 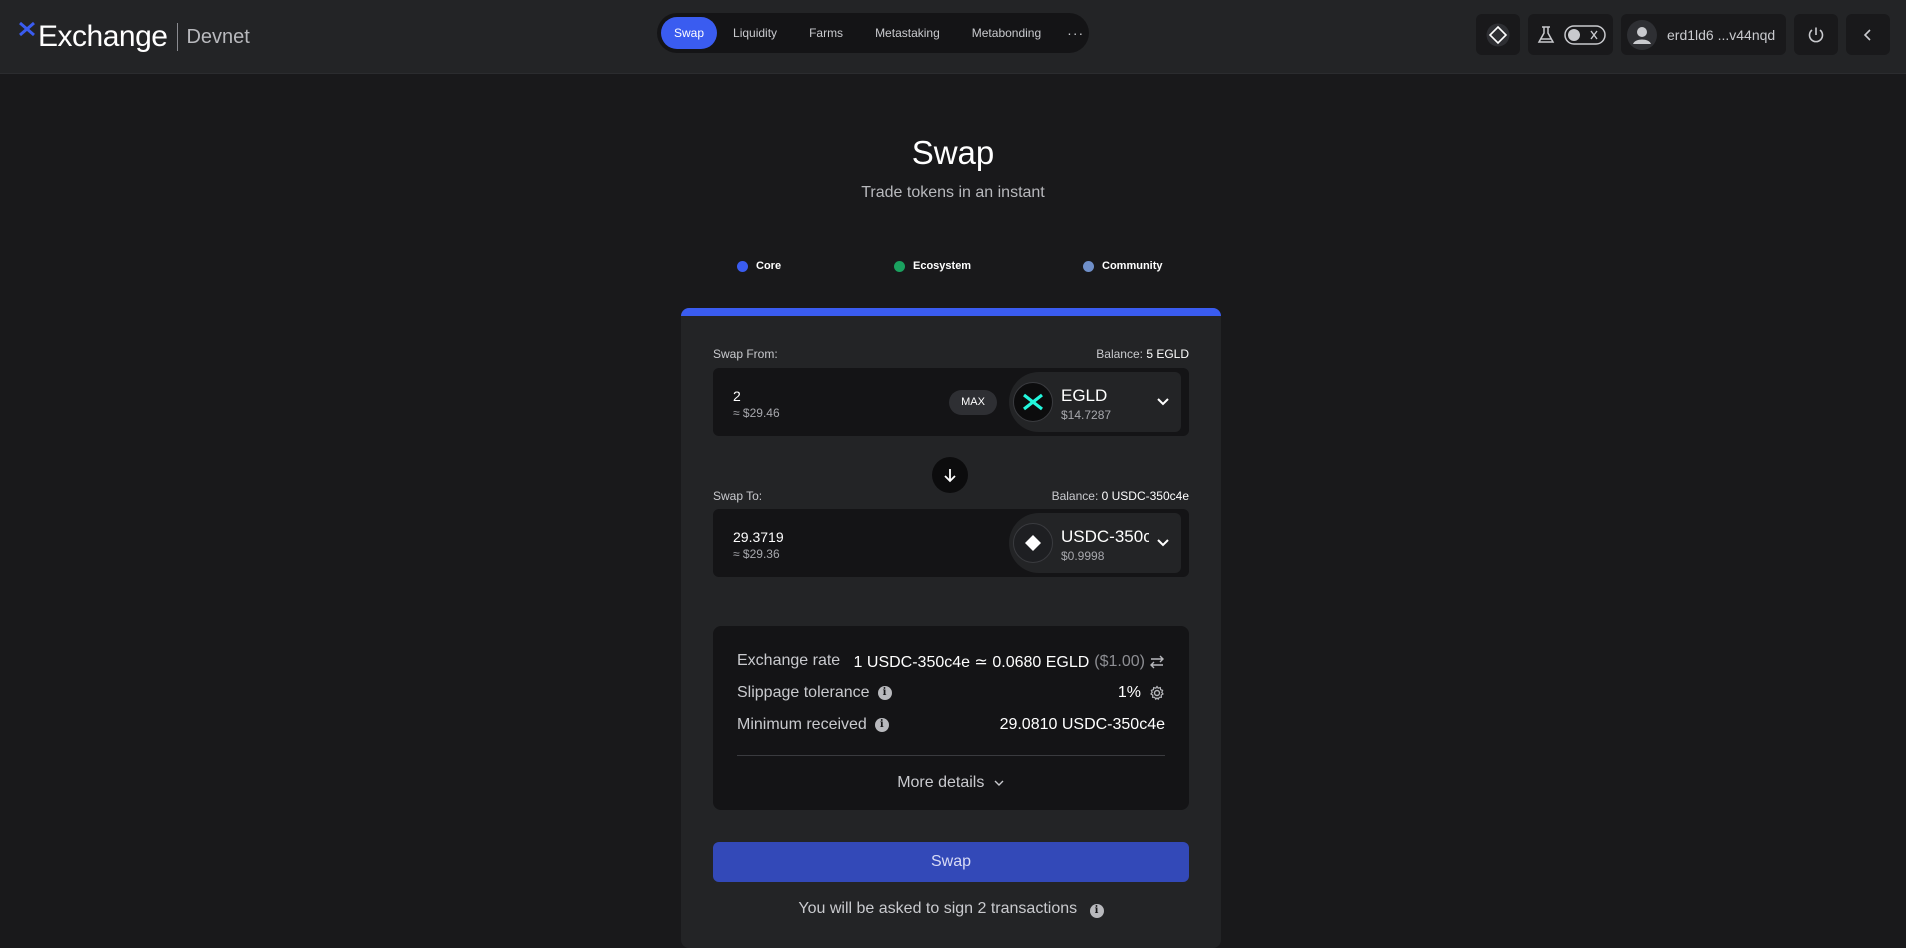 I want to click on to-balance-value: 0 USDC-350c4e, so click(x=1145, y=496).